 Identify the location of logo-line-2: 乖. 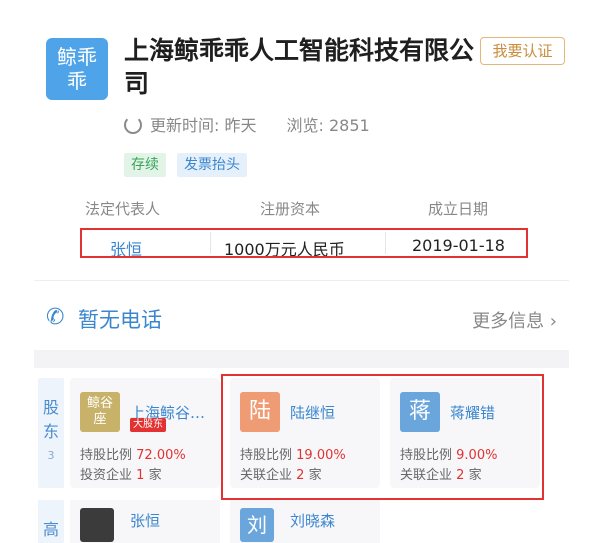
(77, 81).